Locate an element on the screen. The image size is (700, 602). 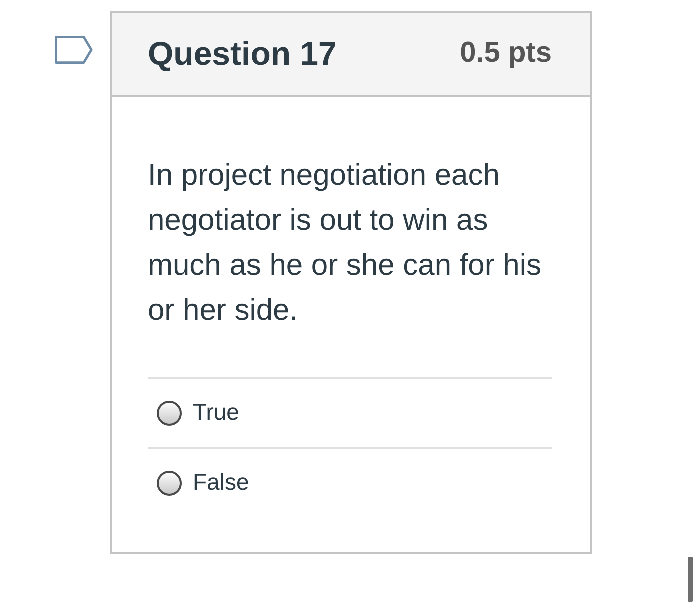
answer-label: False is located at coordinates (221, 483).